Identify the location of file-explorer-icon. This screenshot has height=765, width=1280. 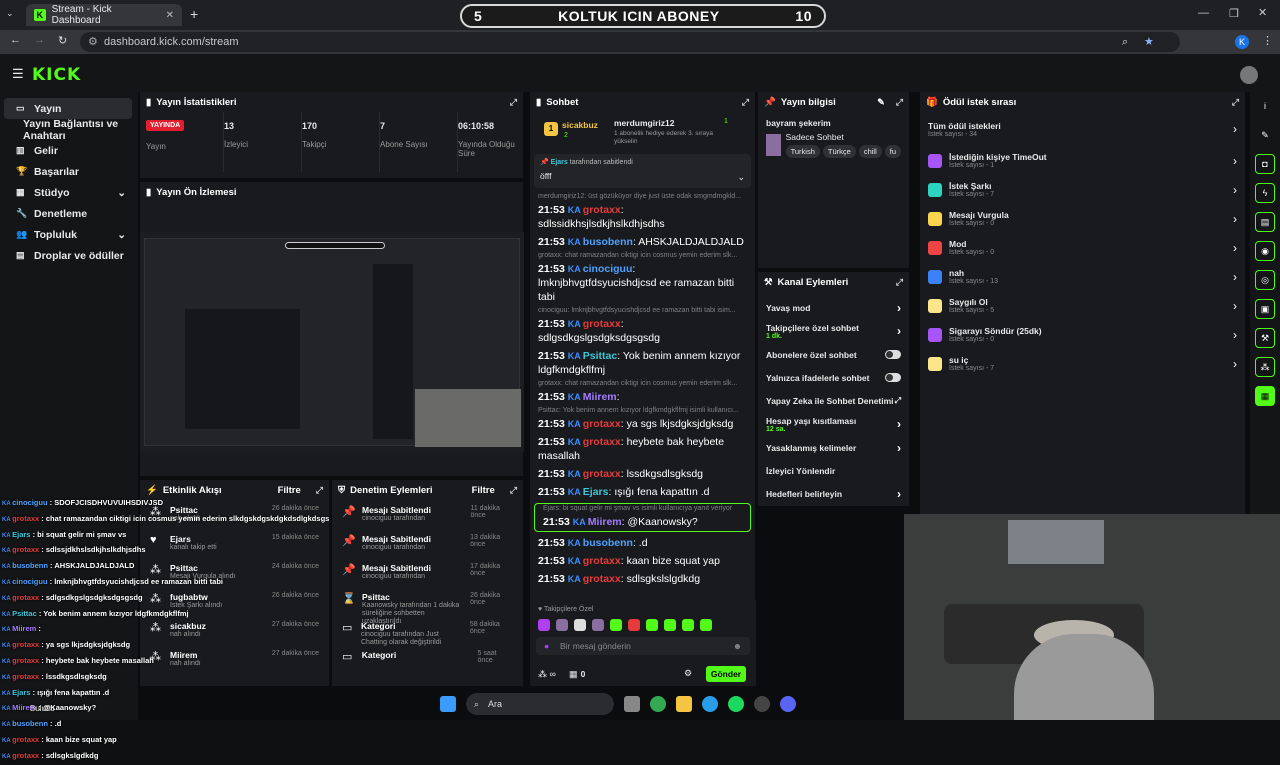
(684, 704).